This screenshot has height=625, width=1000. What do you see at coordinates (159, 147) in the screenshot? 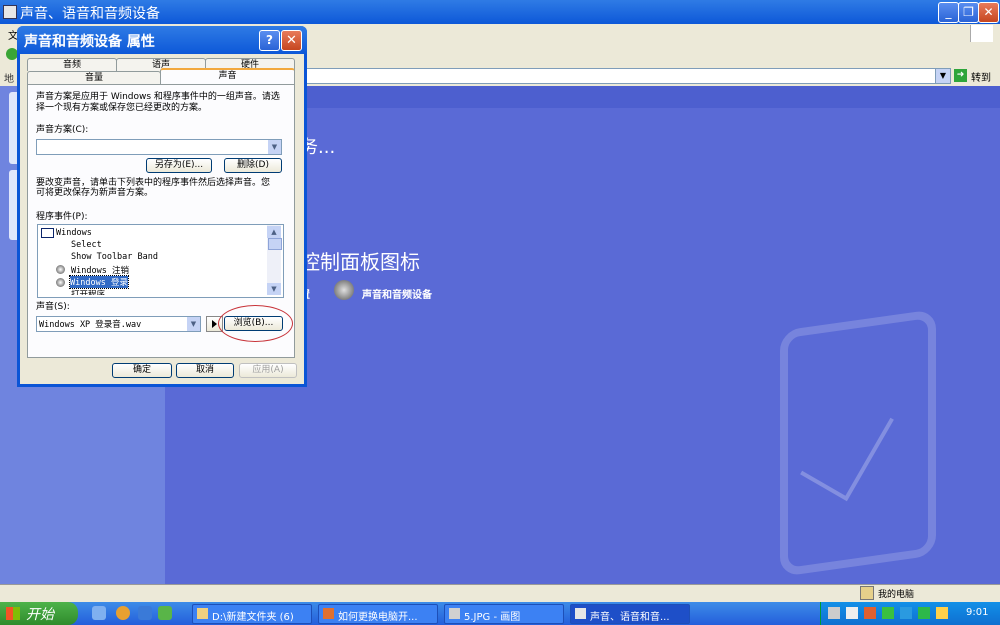
I see `scheme-select: ▼` at bounding box center [159, 147].